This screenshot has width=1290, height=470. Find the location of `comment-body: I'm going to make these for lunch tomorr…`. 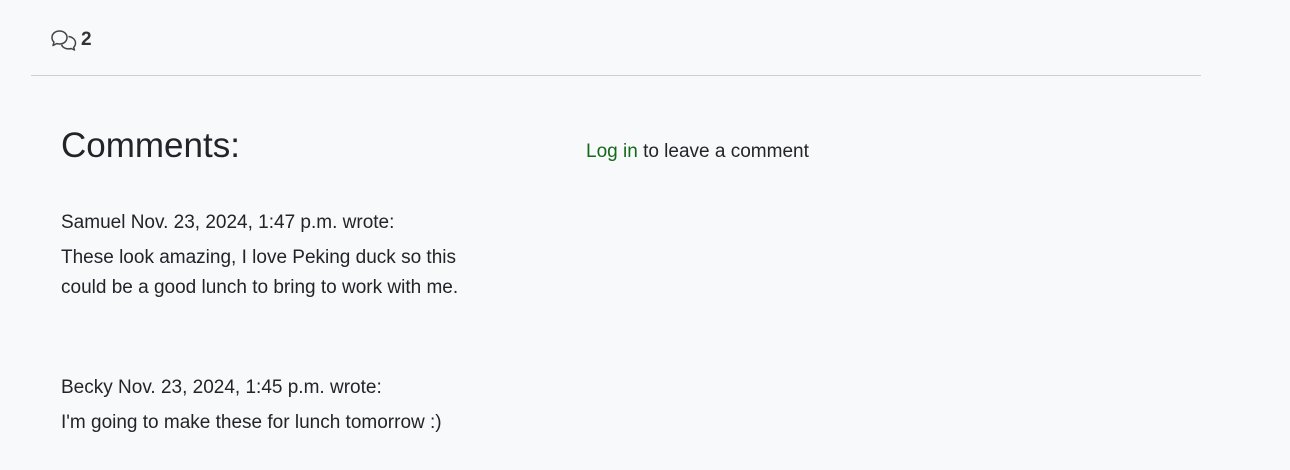

comment-body: I'm going to make these for lunch tomorr… is located at coordinates (251, 422).